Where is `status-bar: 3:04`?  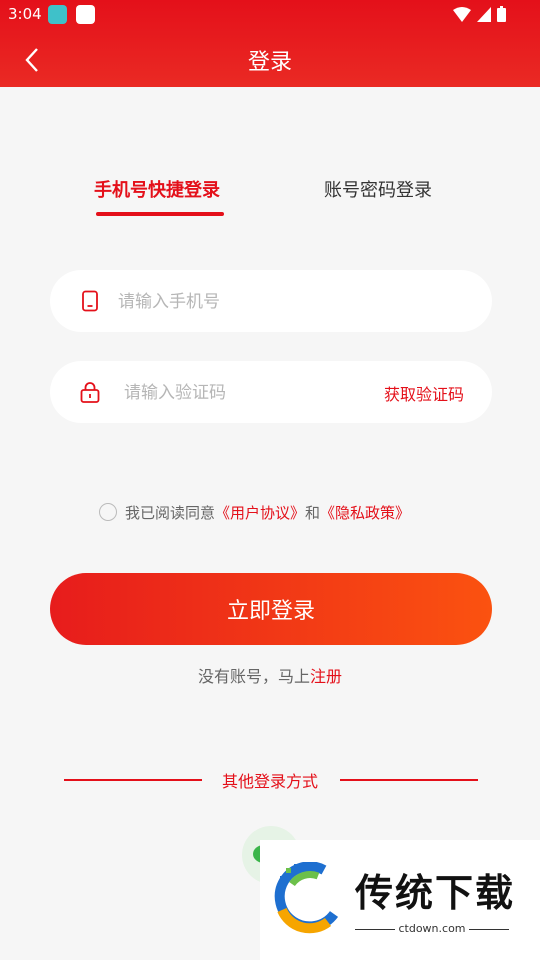
status-bar: 3:04 is located at coordinates (270, 15).